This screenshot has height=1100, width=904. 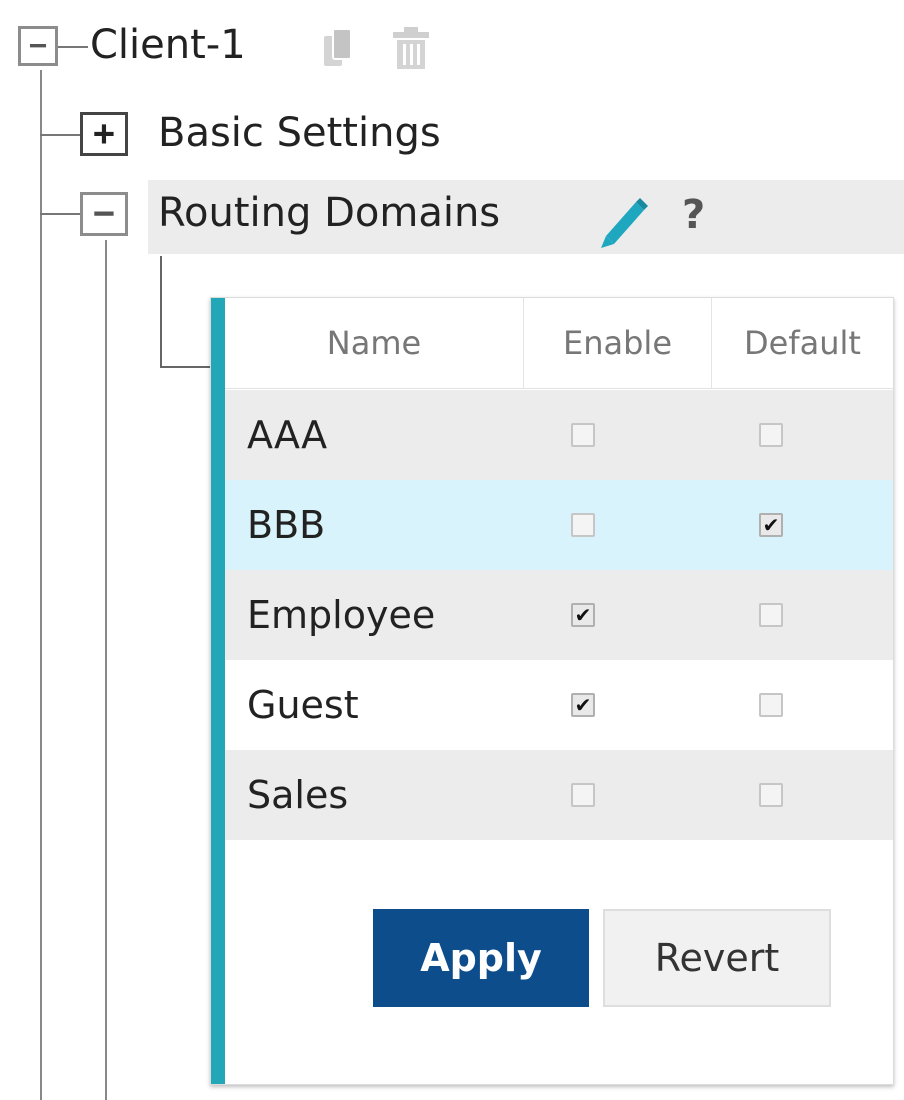 What do you see at coordinates (559, 705) in the screenshot?
I see `table-row: Guest ✔` at bounding box center [559, 705].